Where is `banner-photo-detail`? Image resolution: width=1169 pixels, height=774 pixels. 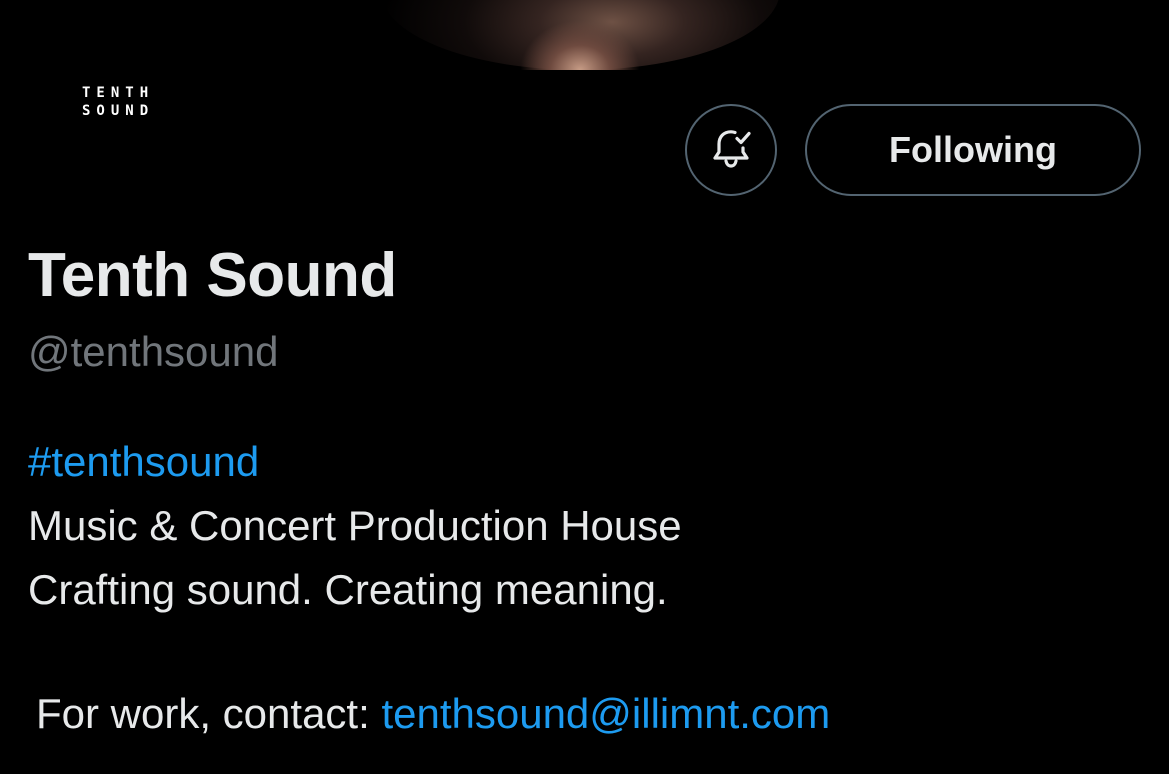
banner-photo-detail is located at coordinates (580, 45).